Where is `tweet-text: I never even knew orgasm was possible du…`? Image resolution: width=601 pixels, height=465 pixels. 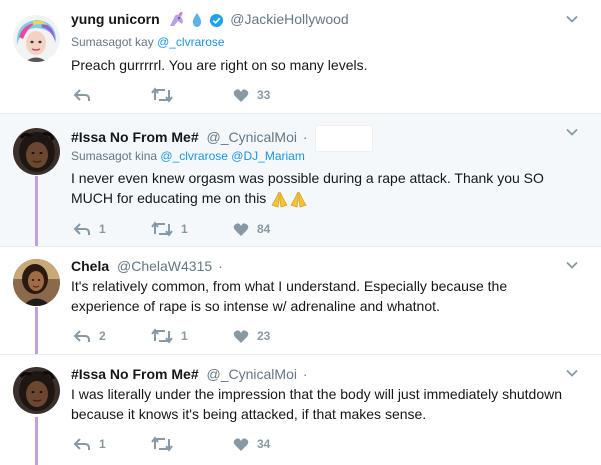 tweet-text: I never even knew orgasm was possible du… is located at coordinates (321, 188).